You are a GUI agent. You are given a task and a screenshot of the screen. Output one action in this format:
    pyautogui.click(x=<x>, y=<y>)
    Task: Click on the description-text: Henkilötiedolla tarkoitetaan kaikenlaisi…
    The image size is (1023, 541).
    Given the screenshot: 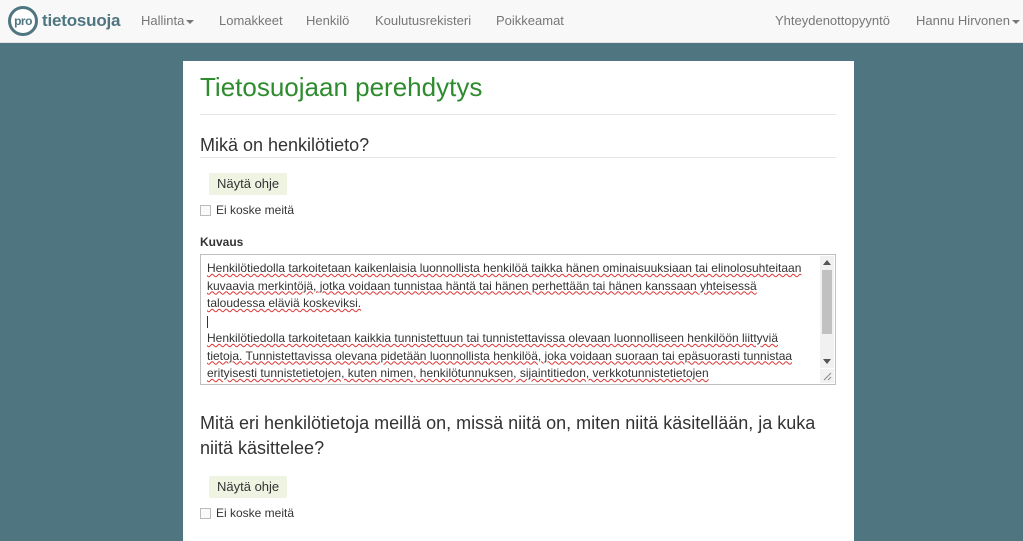 What is the action you would take?
    pyautogui.click(x=511, y=321)
    